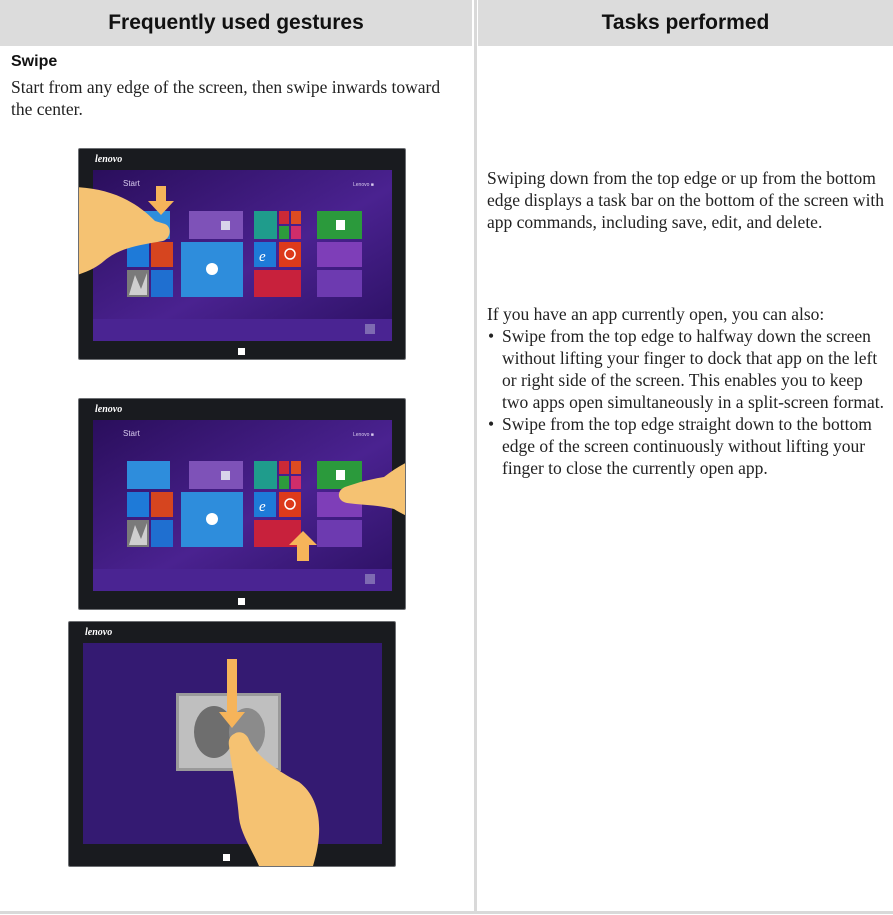  What do you see at coordinates (138, 504) in the screenshot?
I see `skype-tile-icon` at bounding box center [138, 504].